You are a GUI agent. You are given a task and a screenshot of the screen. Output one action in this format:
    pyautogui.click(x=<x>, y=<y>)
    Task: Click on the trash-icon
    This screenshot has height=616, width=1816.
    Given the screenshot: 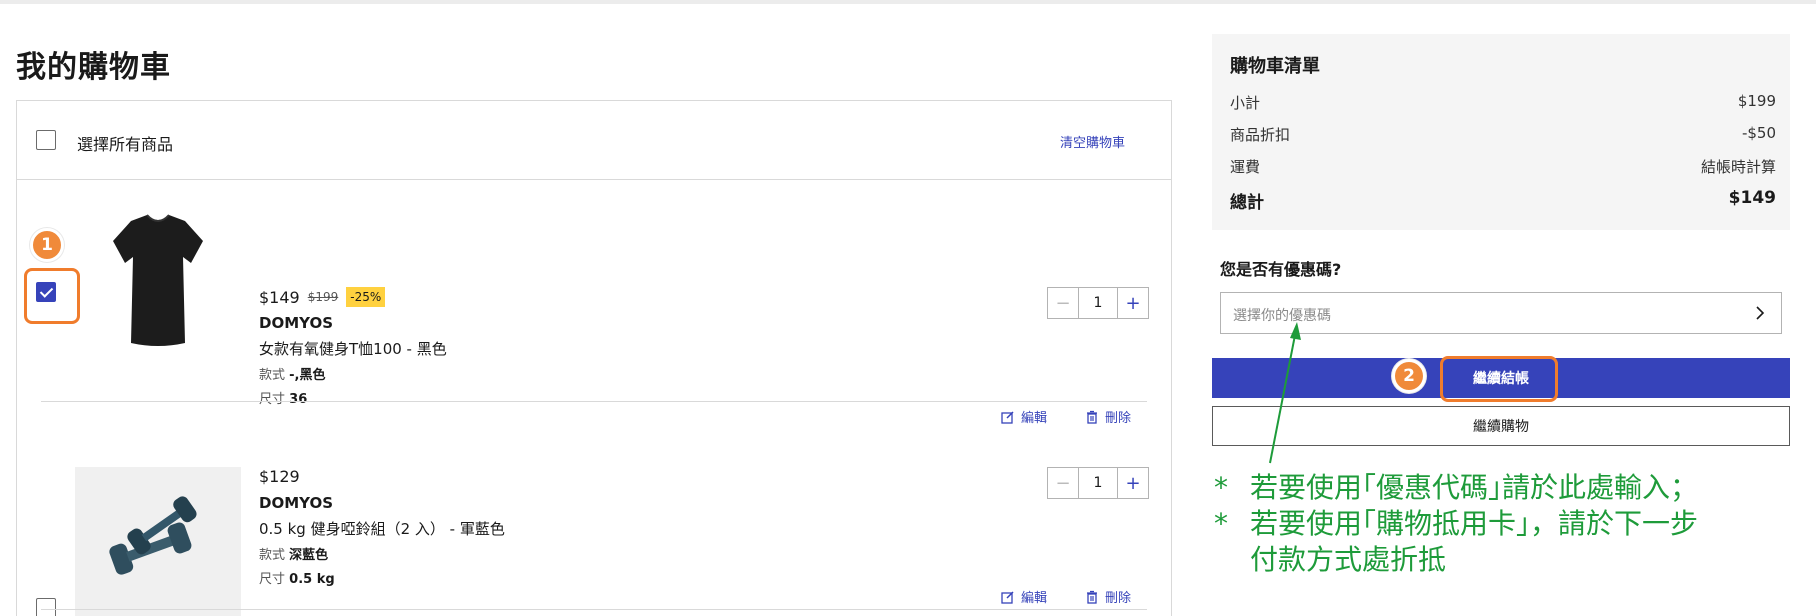 What is the action you would take?
    pyautogui.click(x=1092, y=597)
    